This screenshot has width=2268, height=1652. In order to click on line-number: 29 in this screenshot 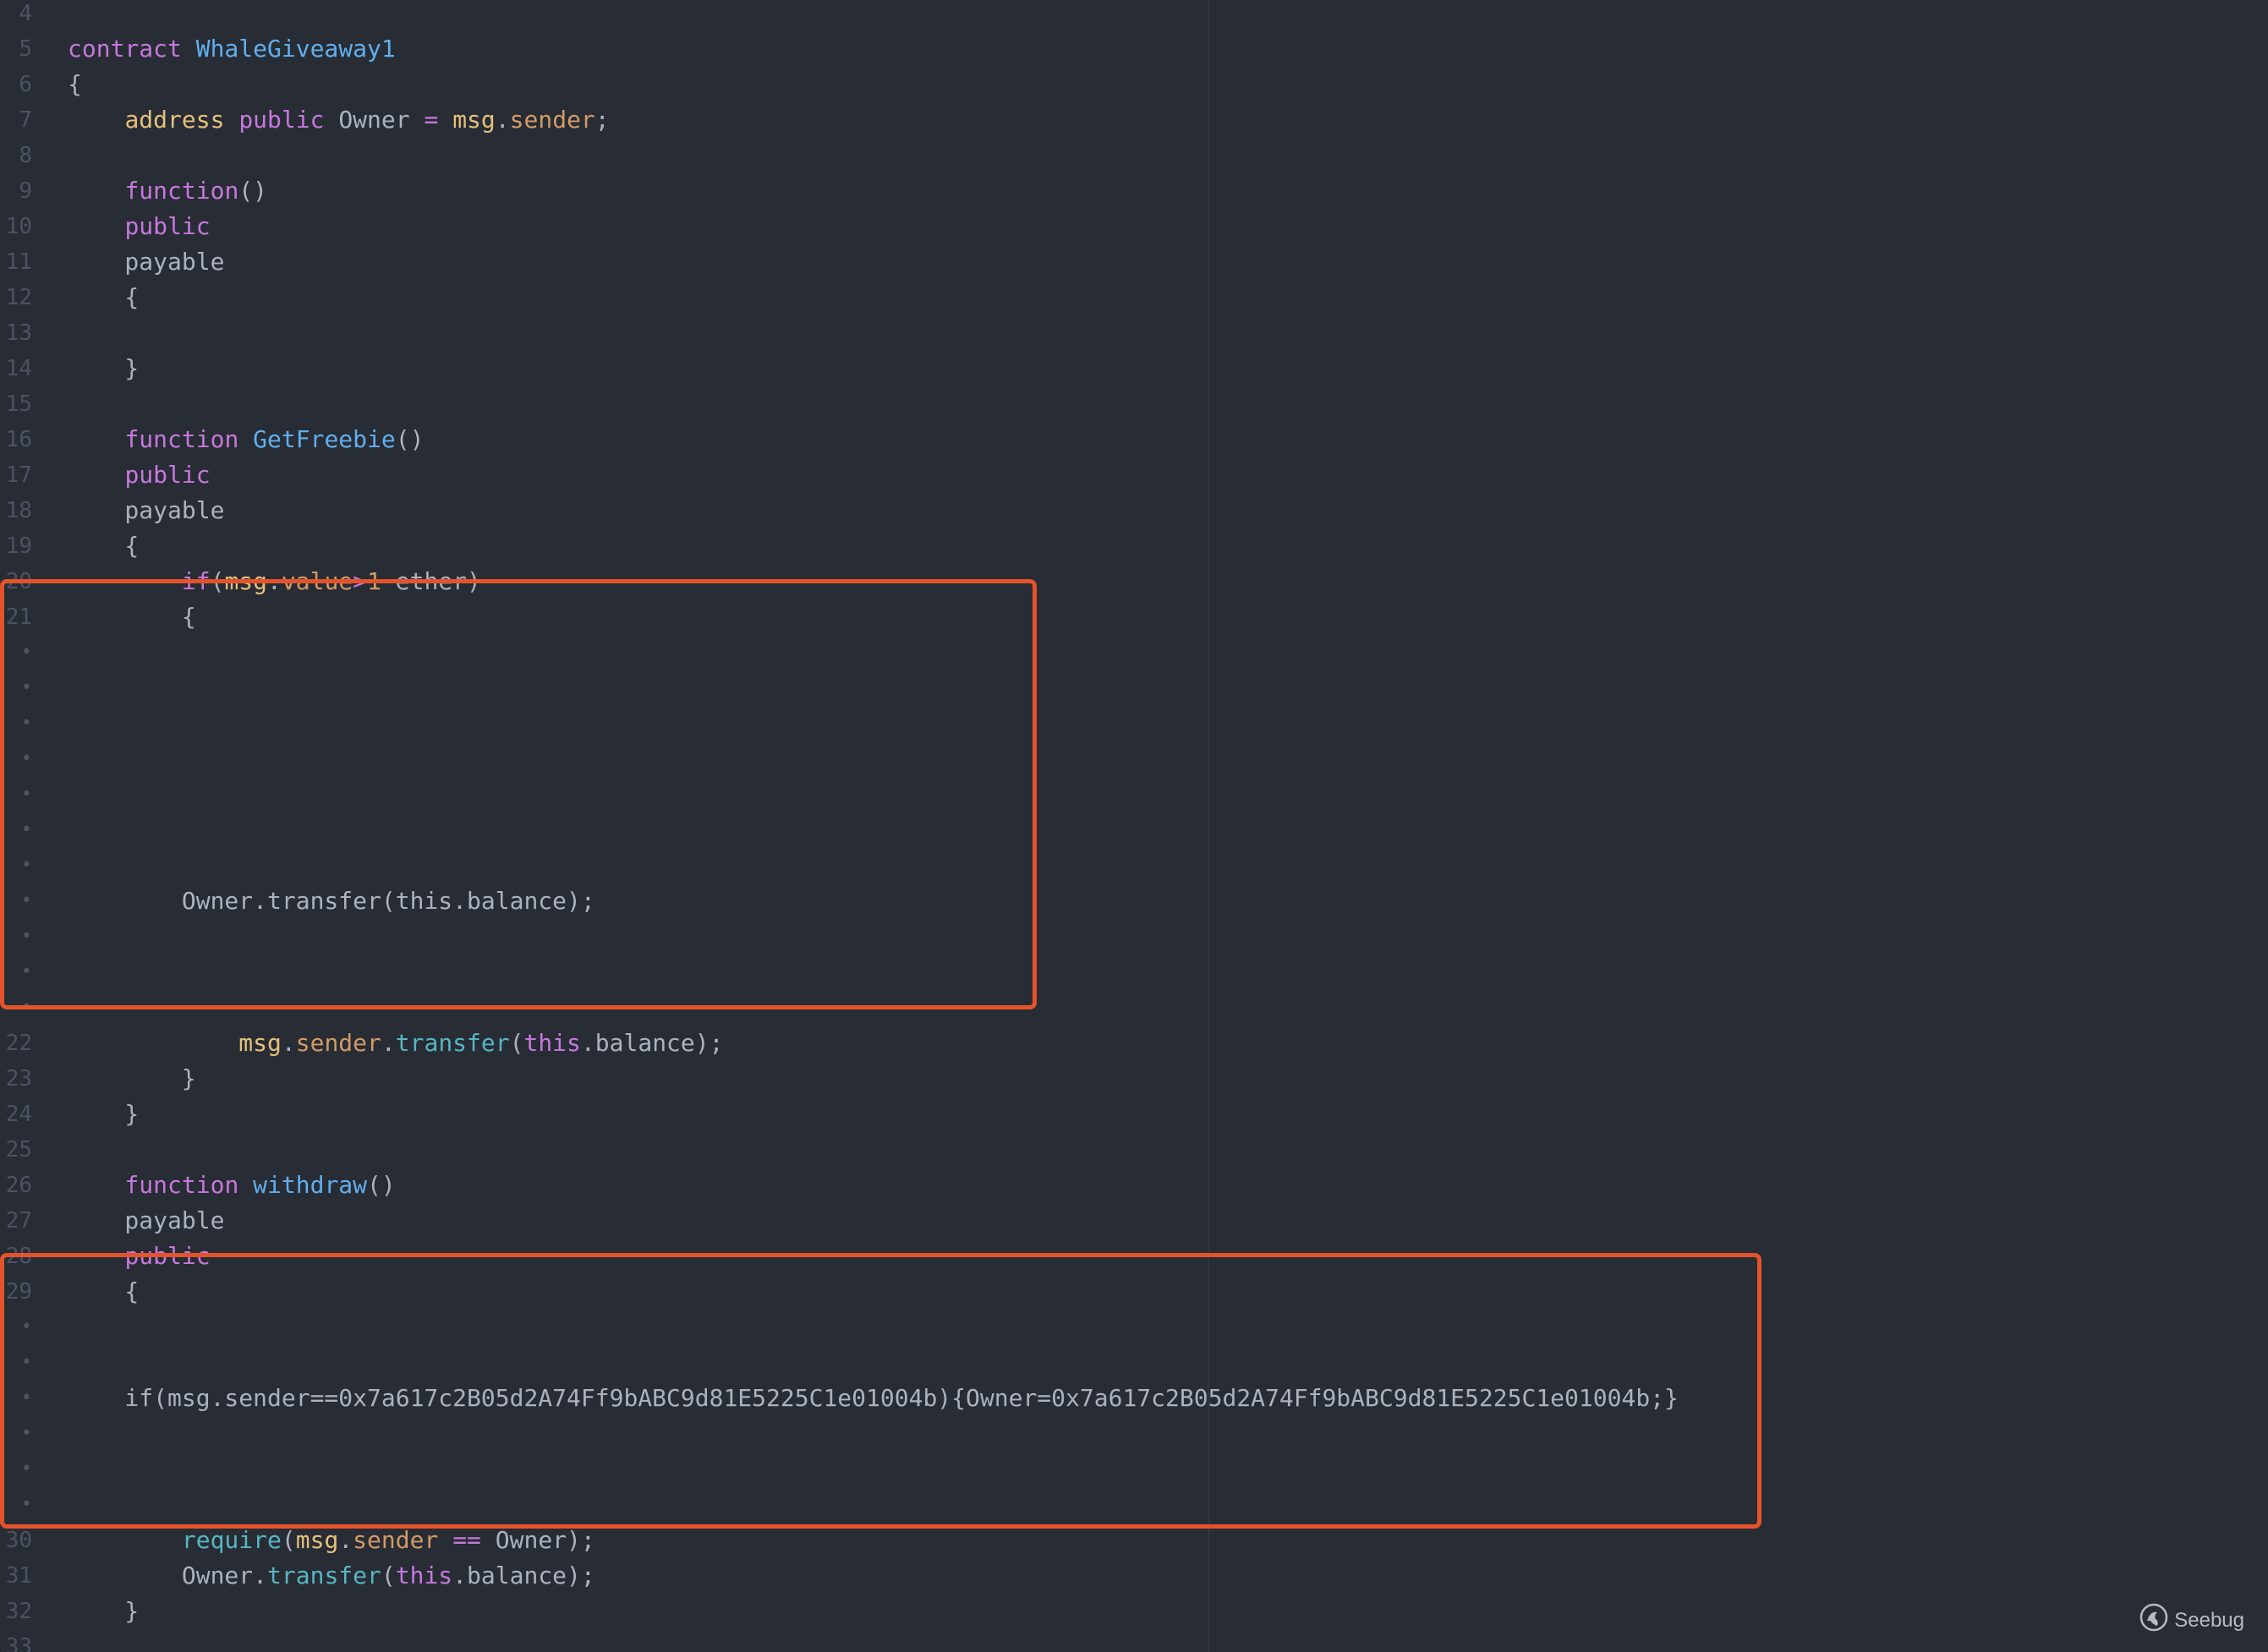, I will do `click(18, 1292)`.